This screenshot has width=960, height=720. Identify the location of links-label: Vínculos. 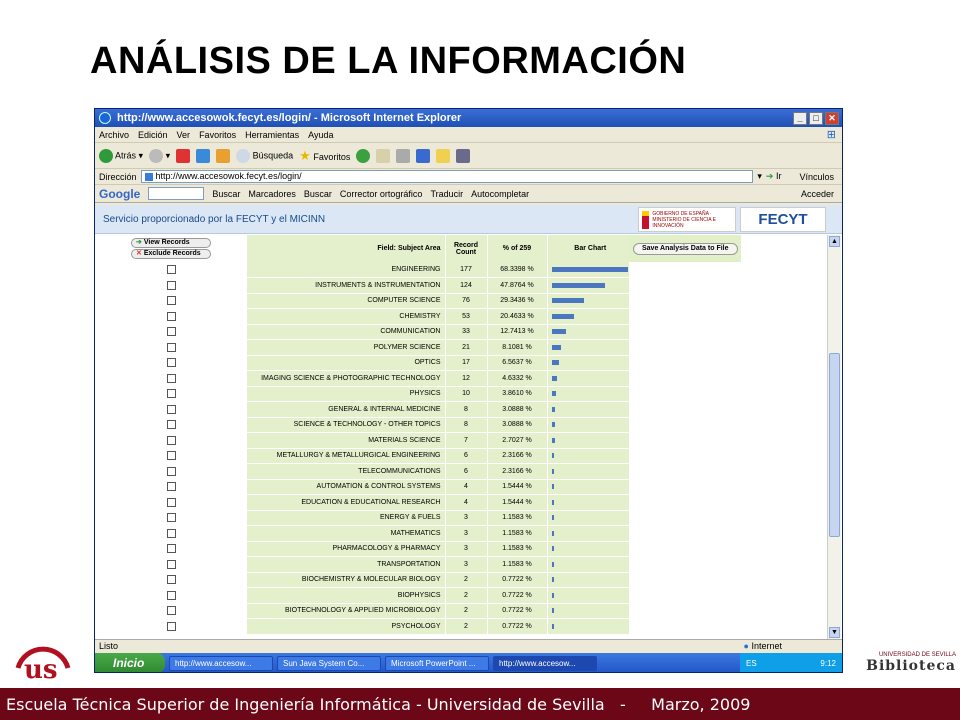
(816, 177).